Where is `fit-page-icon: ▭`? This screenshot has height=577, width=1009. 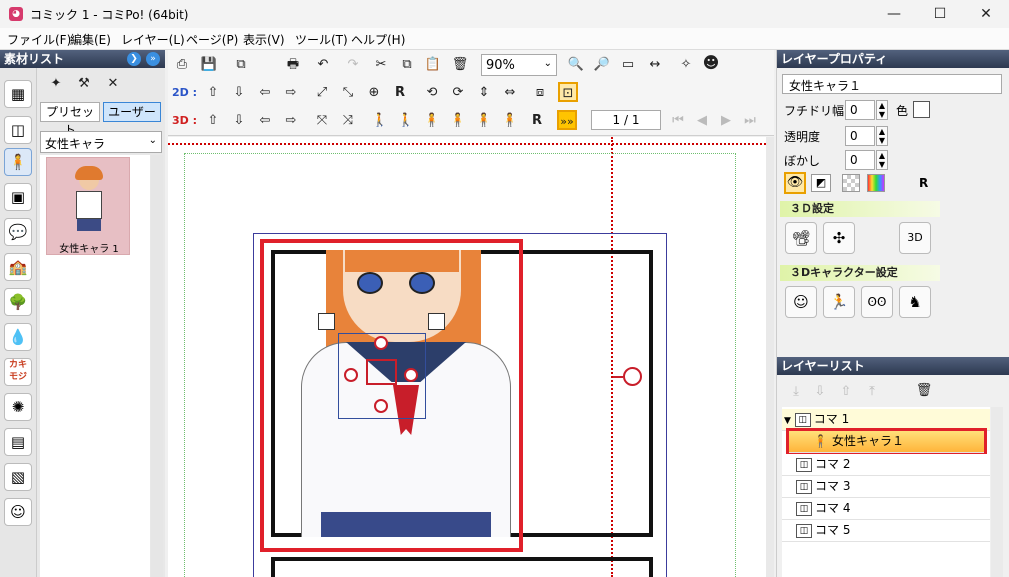 fit-page-icon: ▭ is located at coordinates (628, 65).